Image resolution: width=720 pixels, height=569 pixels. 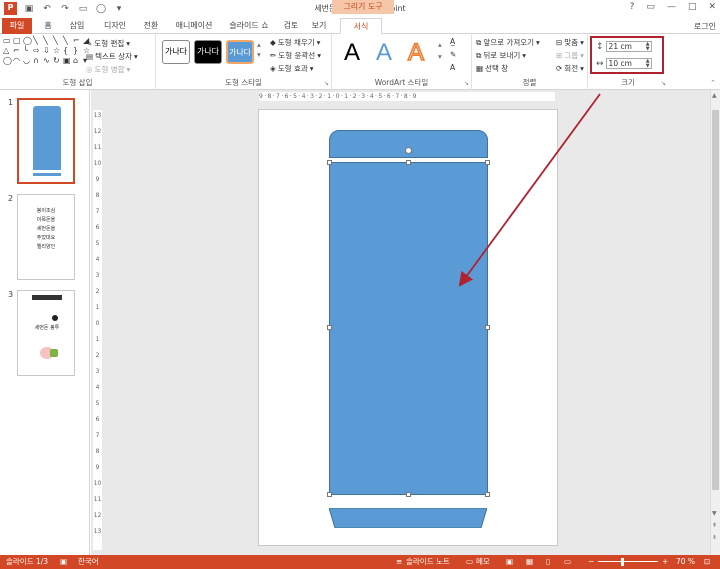 I want to click on previous-slide-icon: ⇞, so click(x=714, y=525).